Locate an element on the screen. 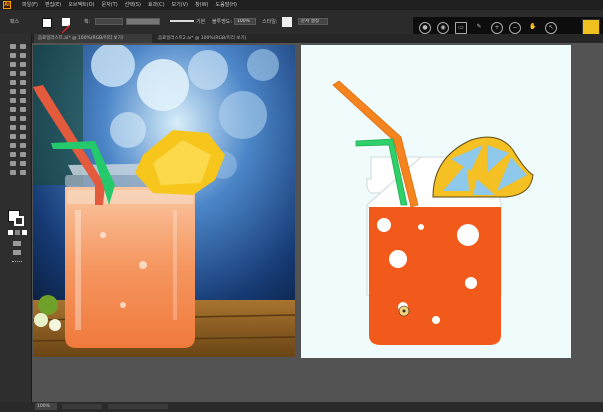 The width and height of the screenshot is (603, 412). free-transform-tool-icon is located at coordinates (23, 109).